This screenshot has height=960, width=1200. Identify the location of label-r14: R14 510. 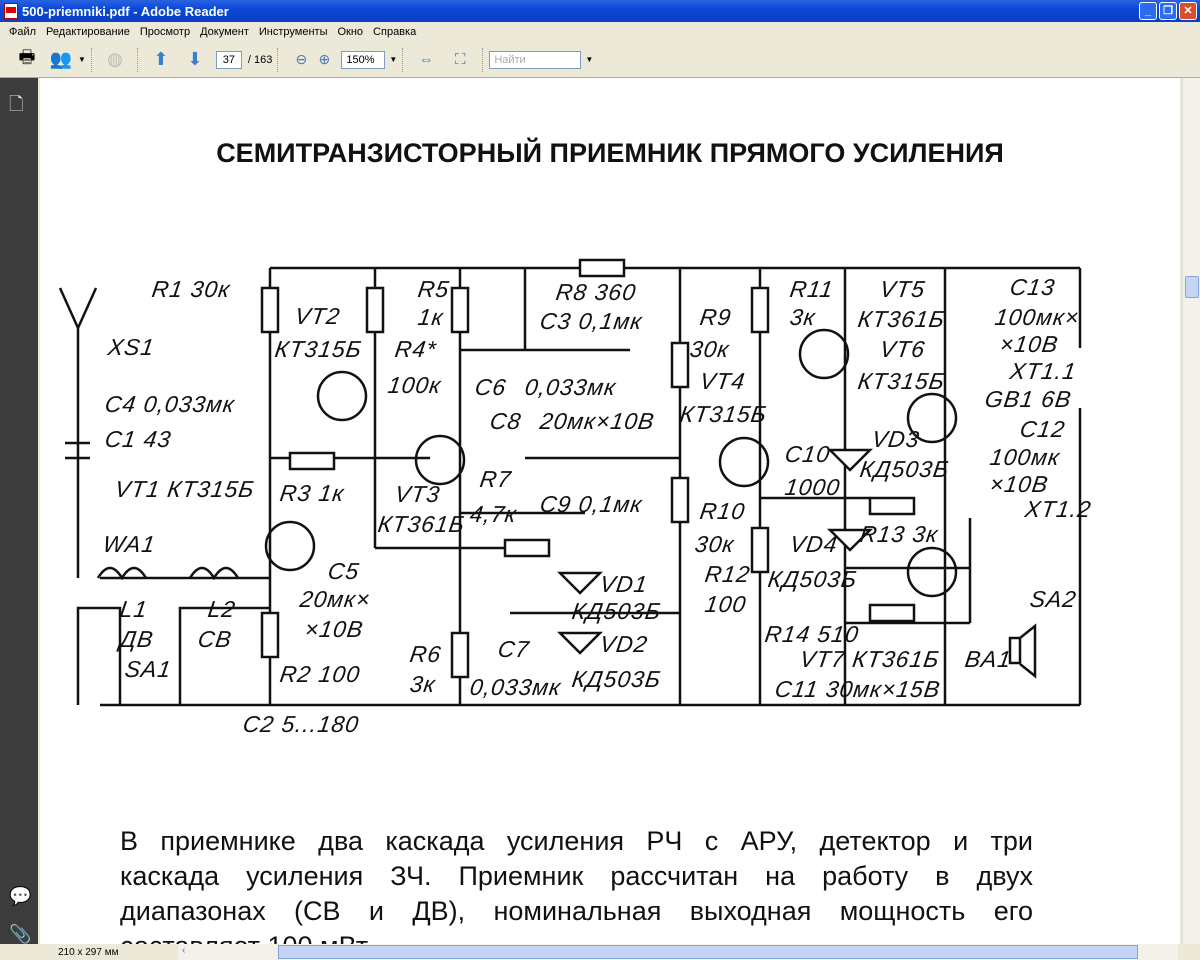
(812, 634).